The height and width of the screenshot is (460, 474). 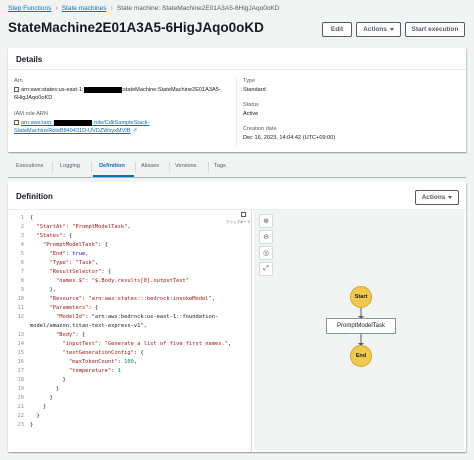 What do you see at coordinates (21, 344) in the screenshot?
I see `line-number: 14` at bounding box center [21, 344].